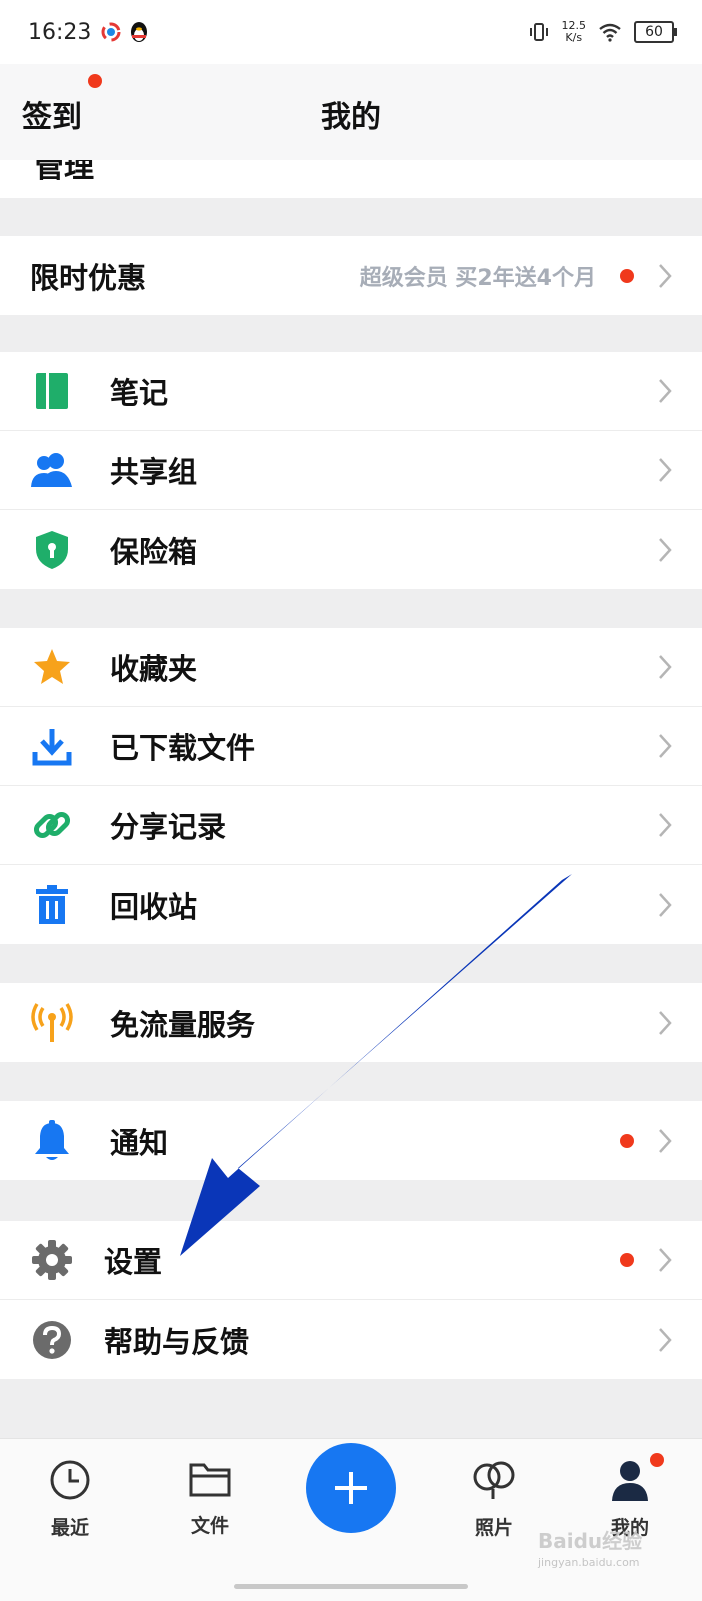  I want to click on menu-item-label: 笔记, so click(139, 393).